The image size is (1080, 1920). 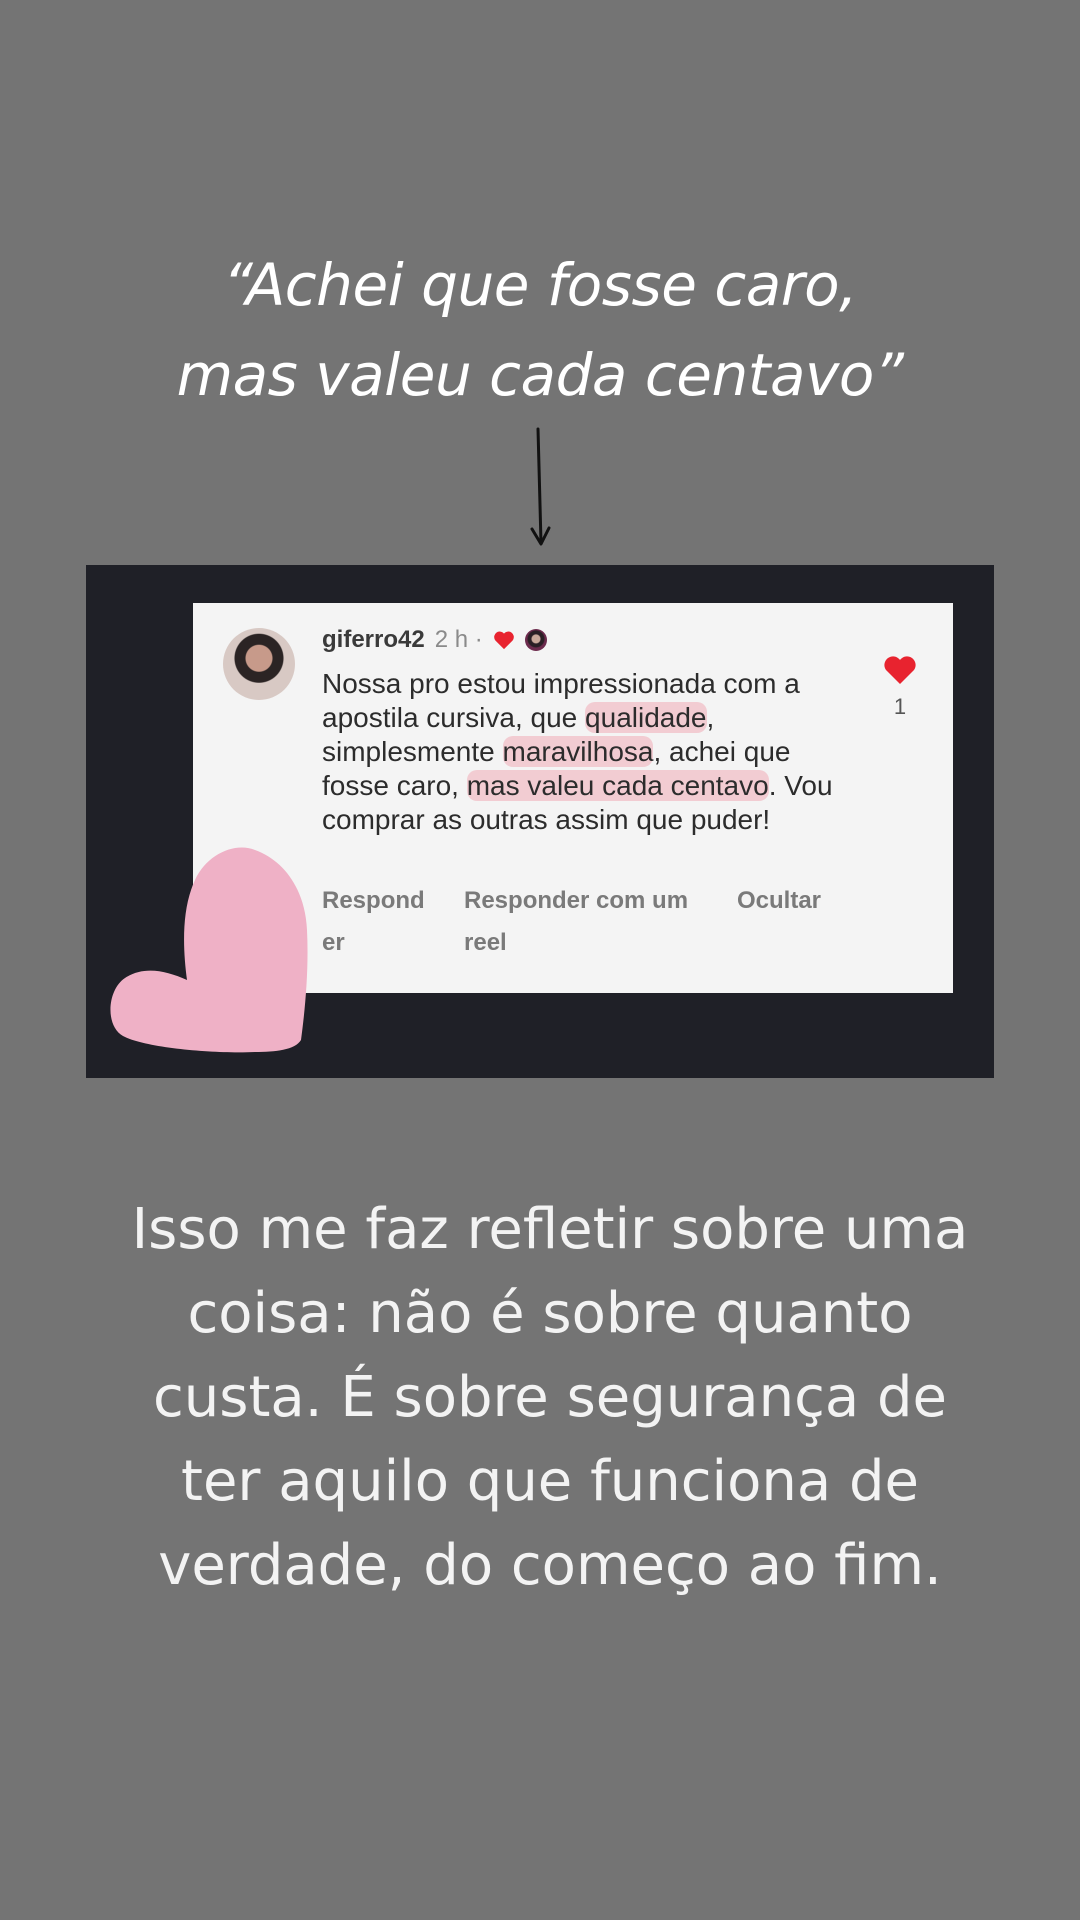 I want to click on like-count: 1, so click(x=900, y=706).